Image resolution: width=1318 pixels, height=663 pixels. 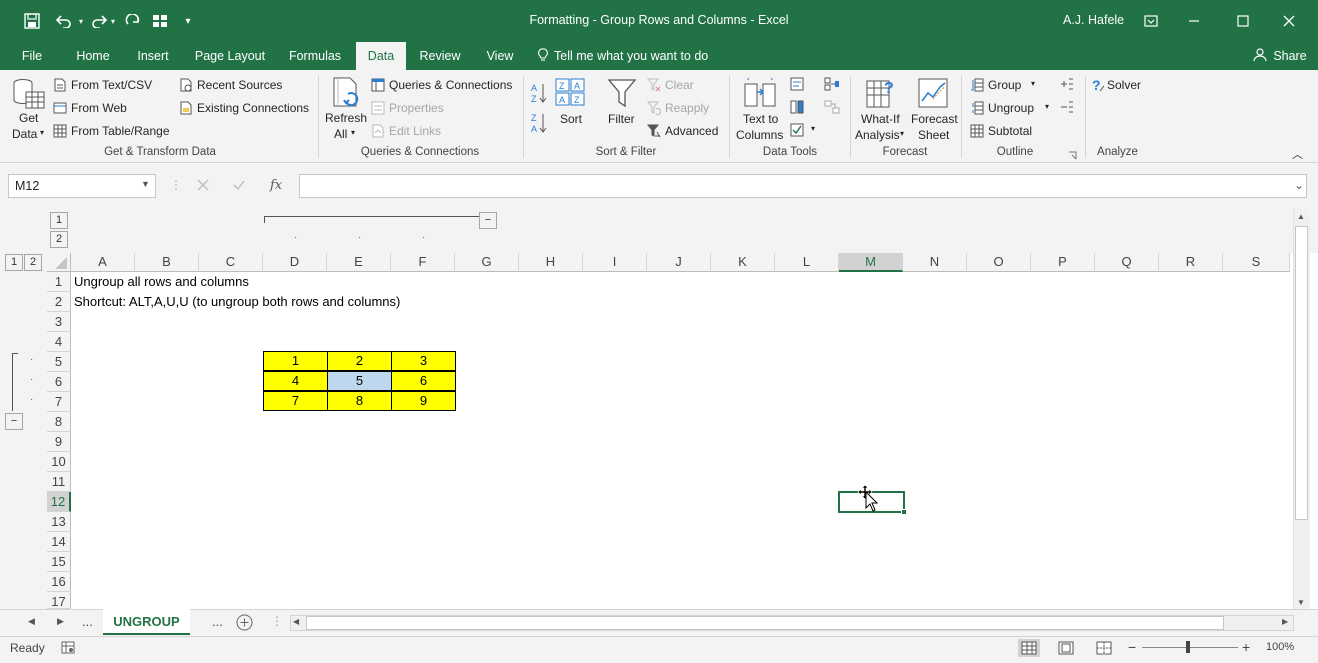 What do you see at coordinates (1289, 21) in the screenshot?
I see `close-icon` at bounding box center [1289, 21].